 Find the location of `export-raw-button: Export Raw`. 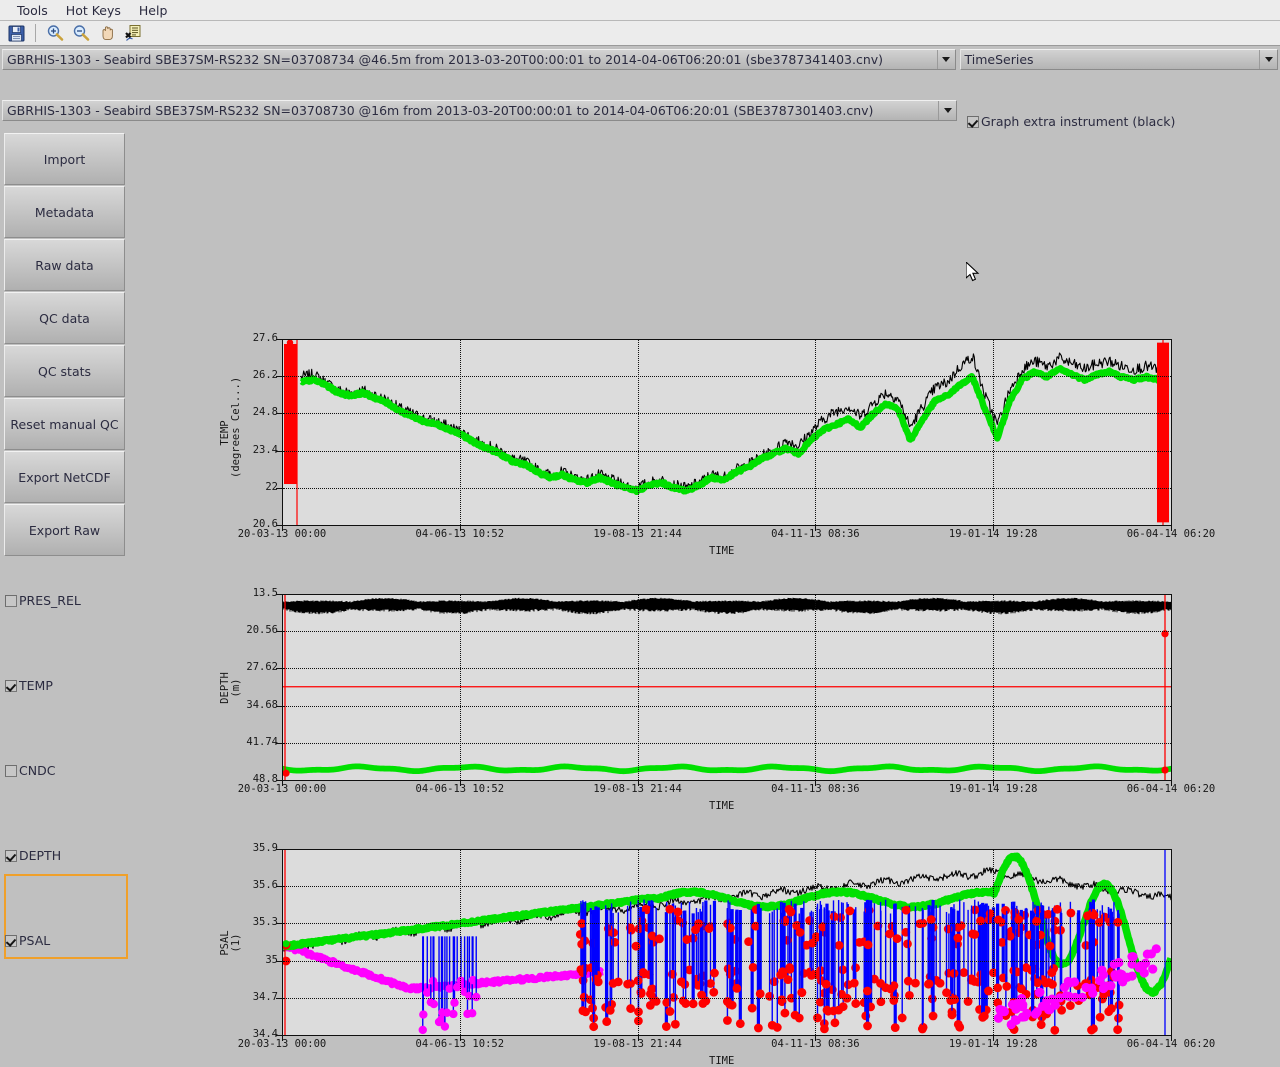

export-raw-button: Export Raw is located at coordinates (64, 530).